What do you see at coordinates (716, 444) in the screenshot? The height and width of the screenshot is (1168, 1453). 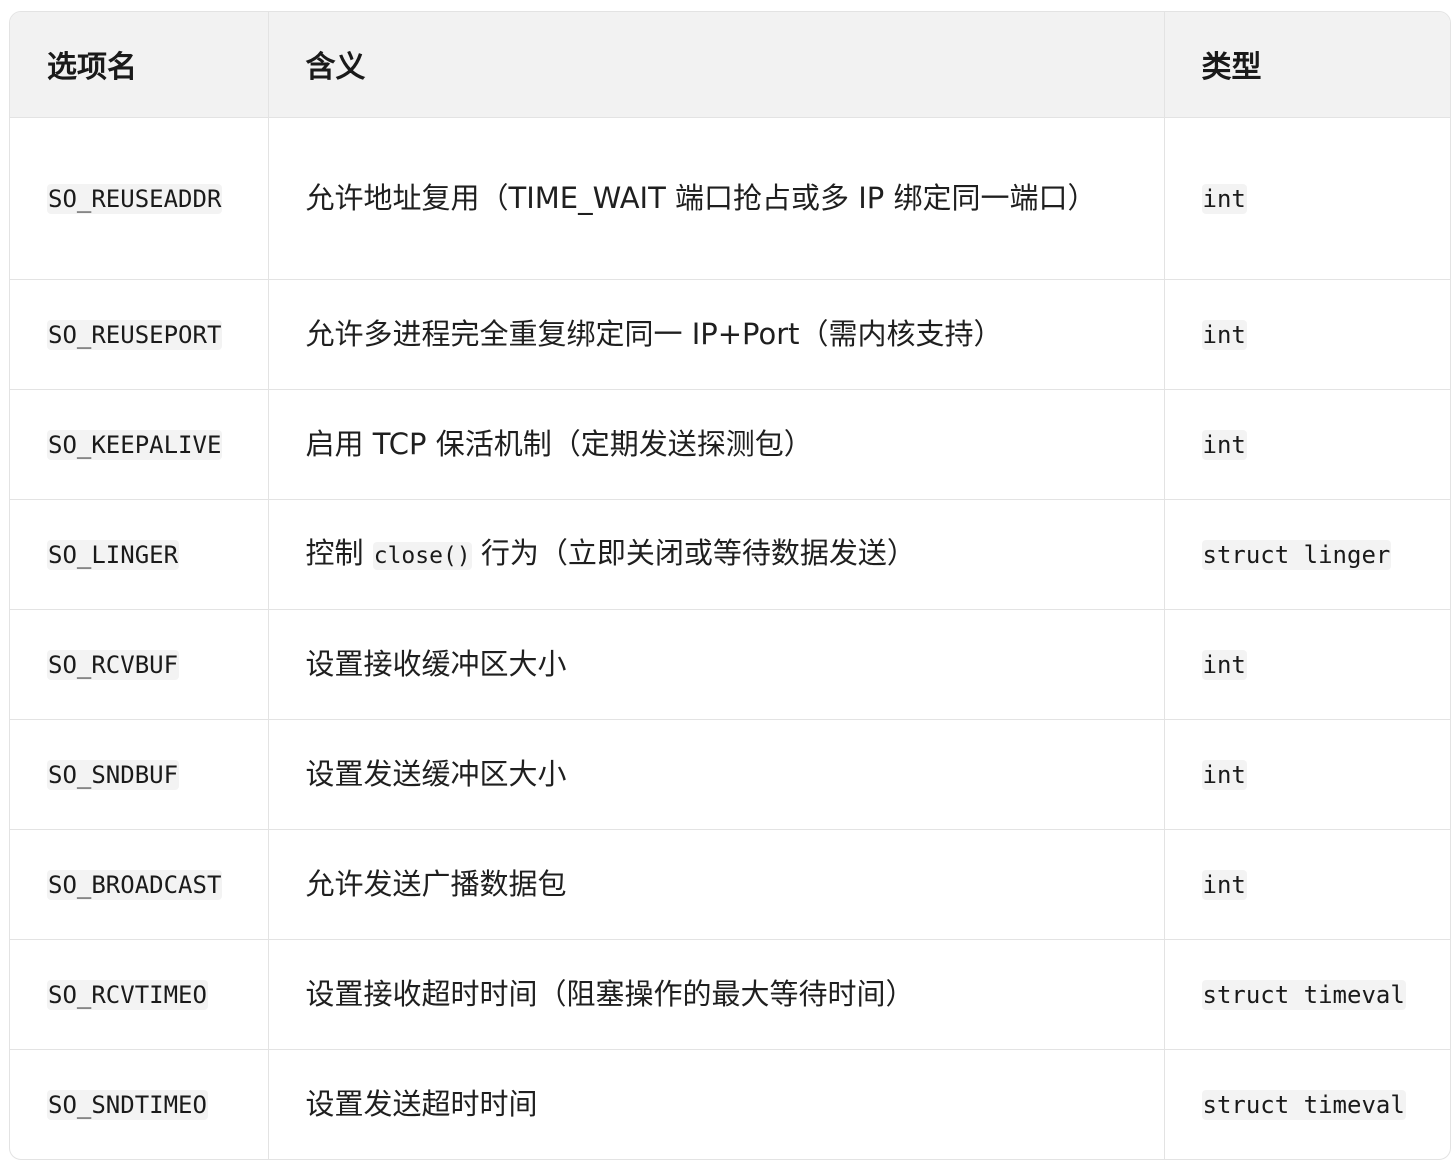 I see `meaning-cell: 启用 TCP 保活机制（定期发送探测包）` at bounding box center [716, 444].